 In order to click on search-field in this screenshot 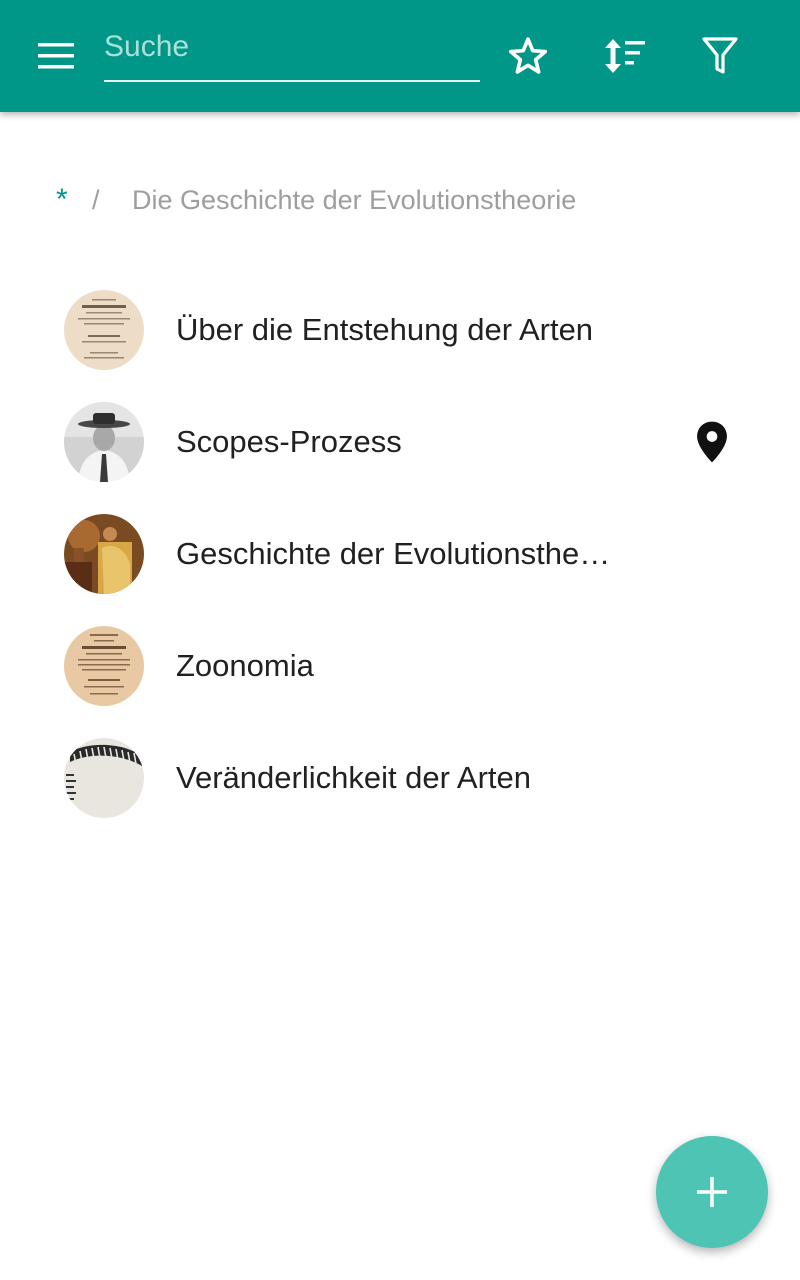, I will do `click(292, 52)`.